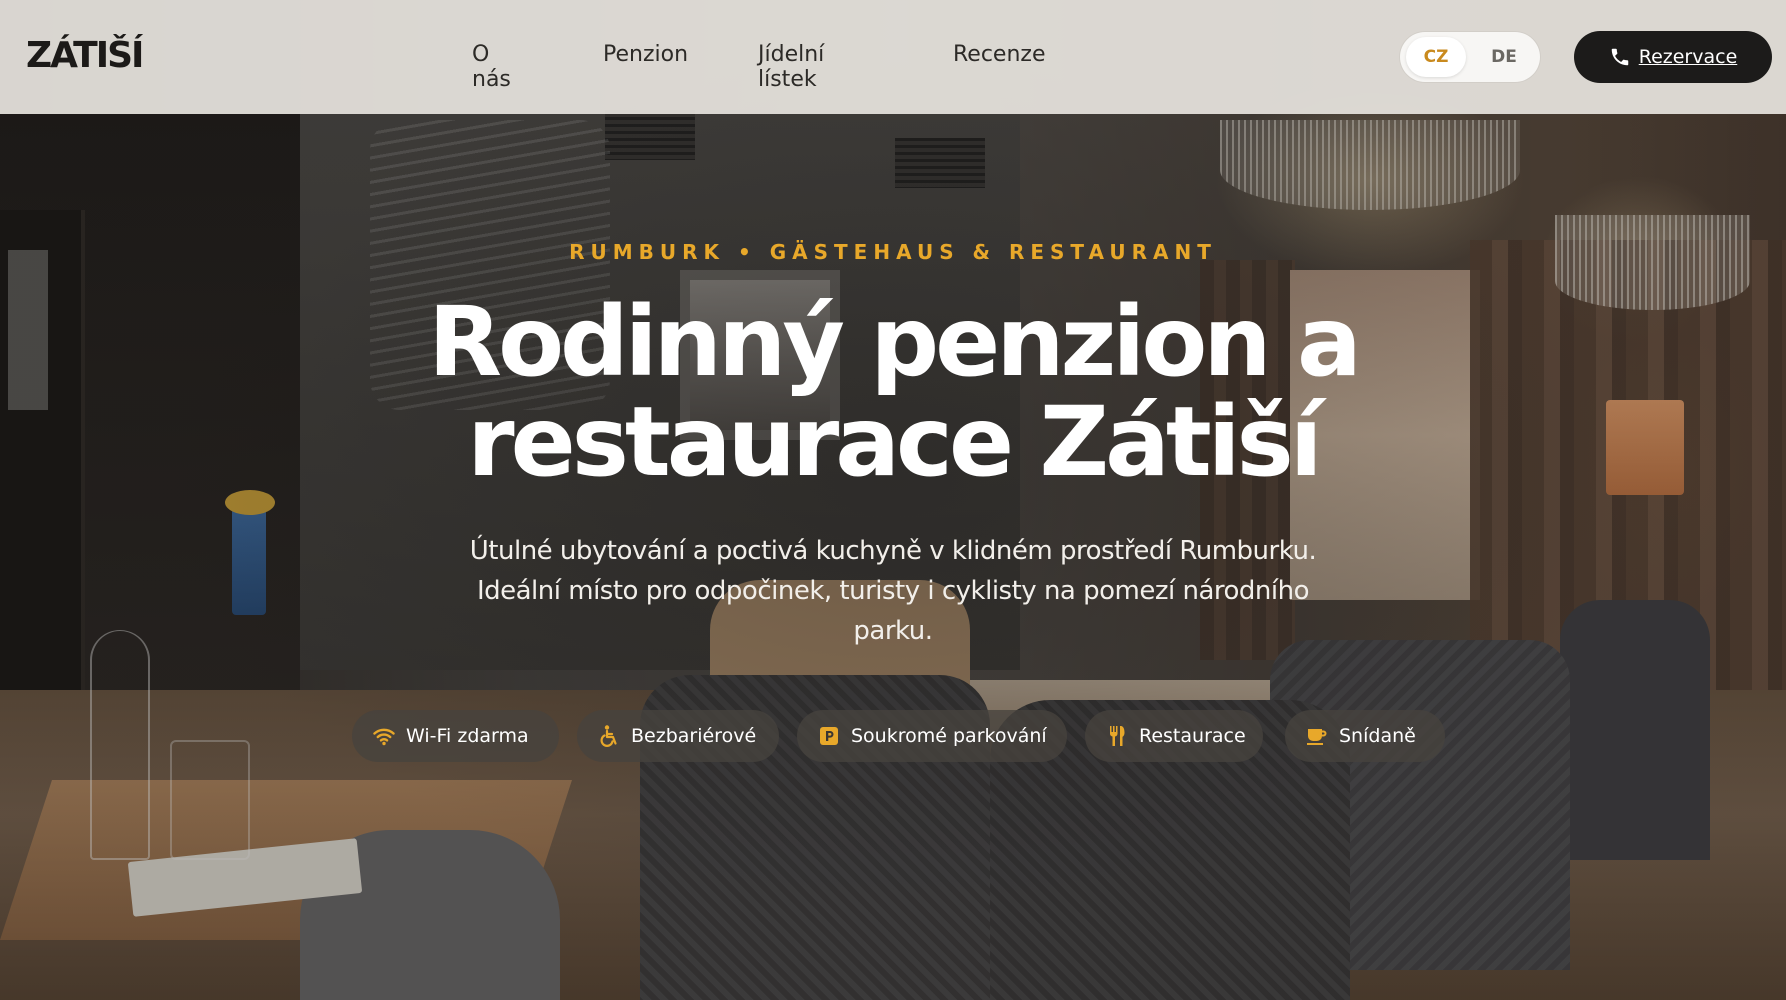 The height and width of the screenshot is (1000, 1786). I want to click on amenity-label: Bezbariérové, so click(694, 736).